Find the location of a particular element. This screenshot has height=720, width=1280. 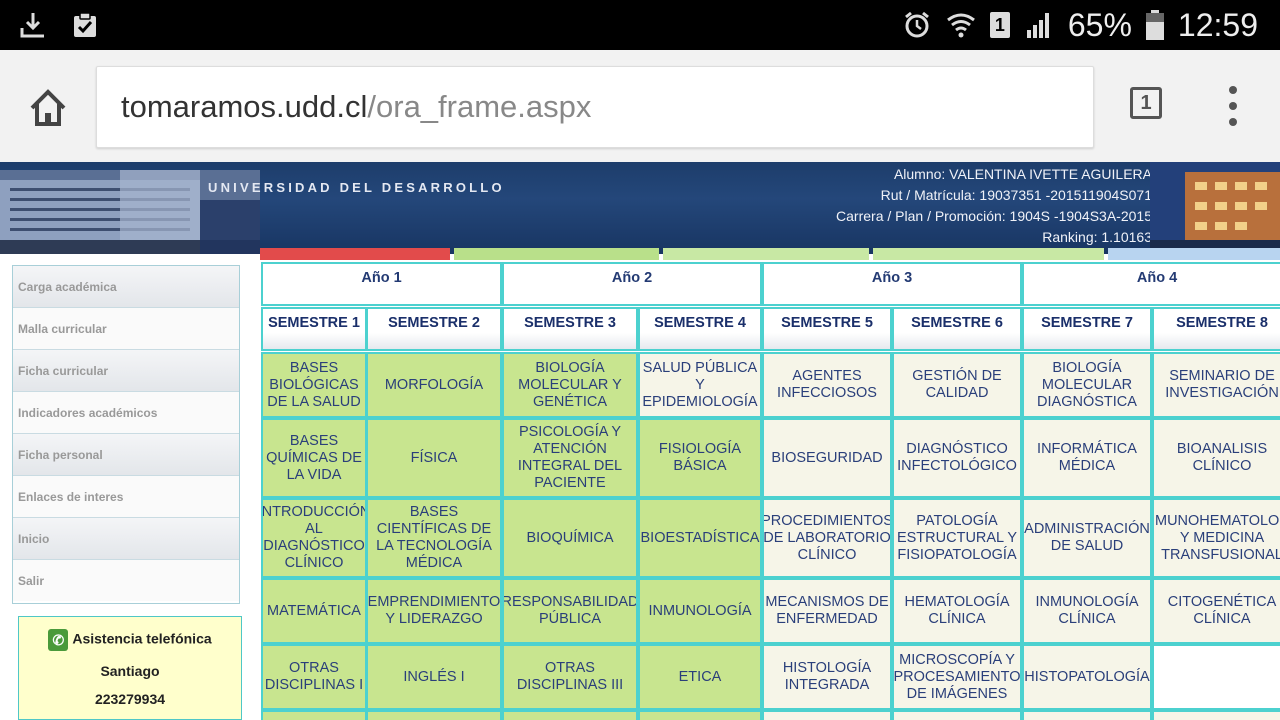

course-cell: BIOQUÍMICA is located at coordinates (570, 538).